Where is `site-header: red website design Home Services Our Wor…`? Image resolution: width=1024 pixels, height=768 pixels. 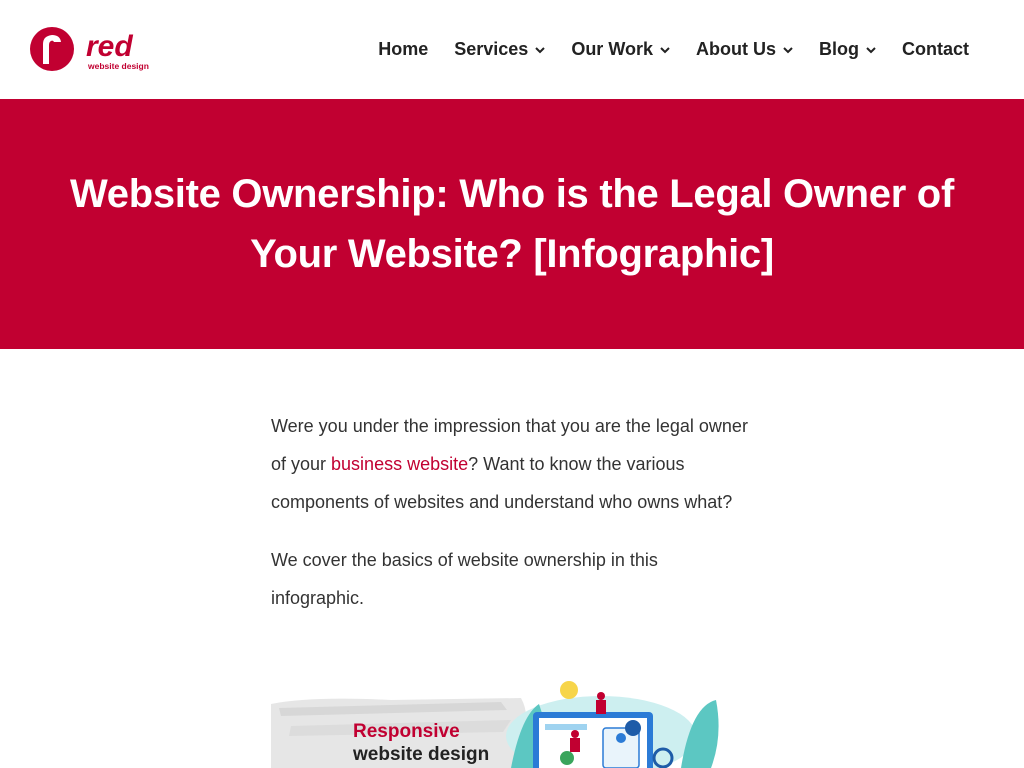
site-header: red website design Home Services Our Wor… is located at coordinates (512, 49).